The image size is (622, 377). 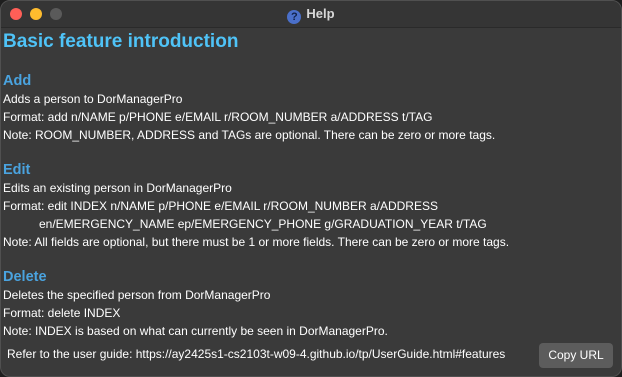 What do you see at coordinates (93, 99) in the screenshot?
I see `add-description: Adds a person to DorManagerPro` at bounding box center [93, 99].